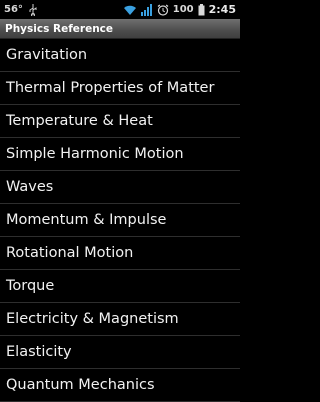  What do you see at coordinates (120, 253) in the screenshot?
I see `list-item-rotational-motion: Rotational Motion` at bounding box center [120, 253].